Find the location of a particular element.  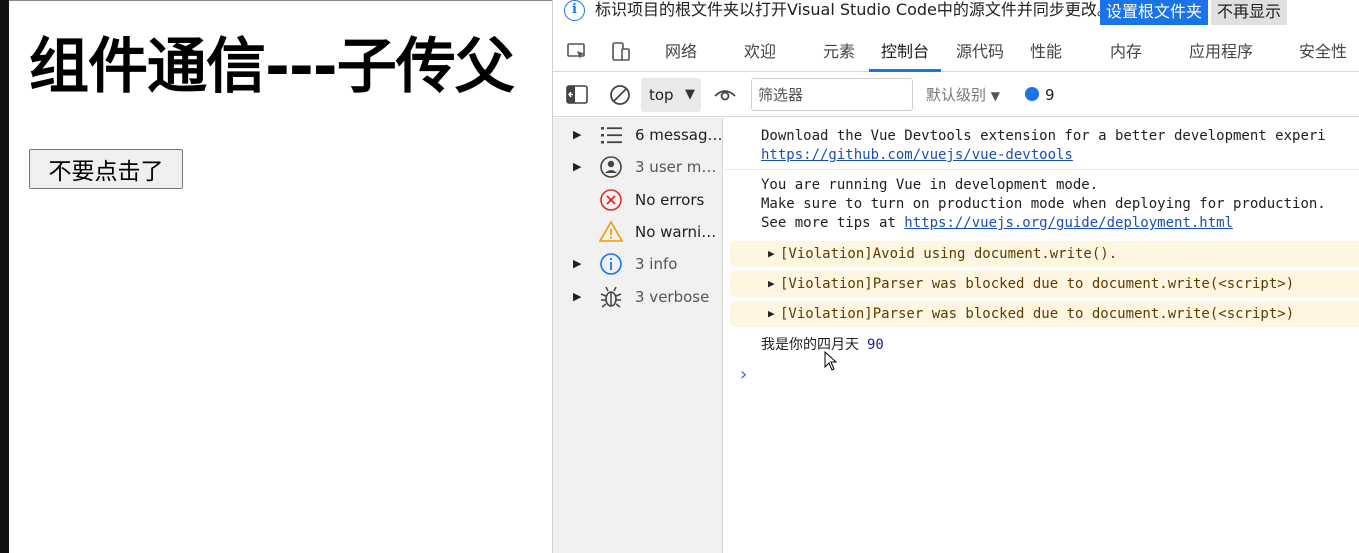

window-edge is located at coordinates (4, 276).